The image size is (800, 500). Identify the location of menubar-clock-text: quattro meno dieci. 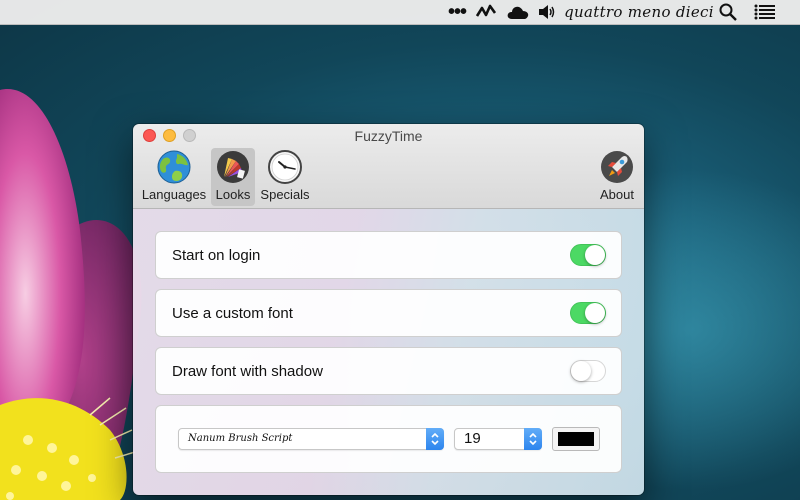
(639, 12).